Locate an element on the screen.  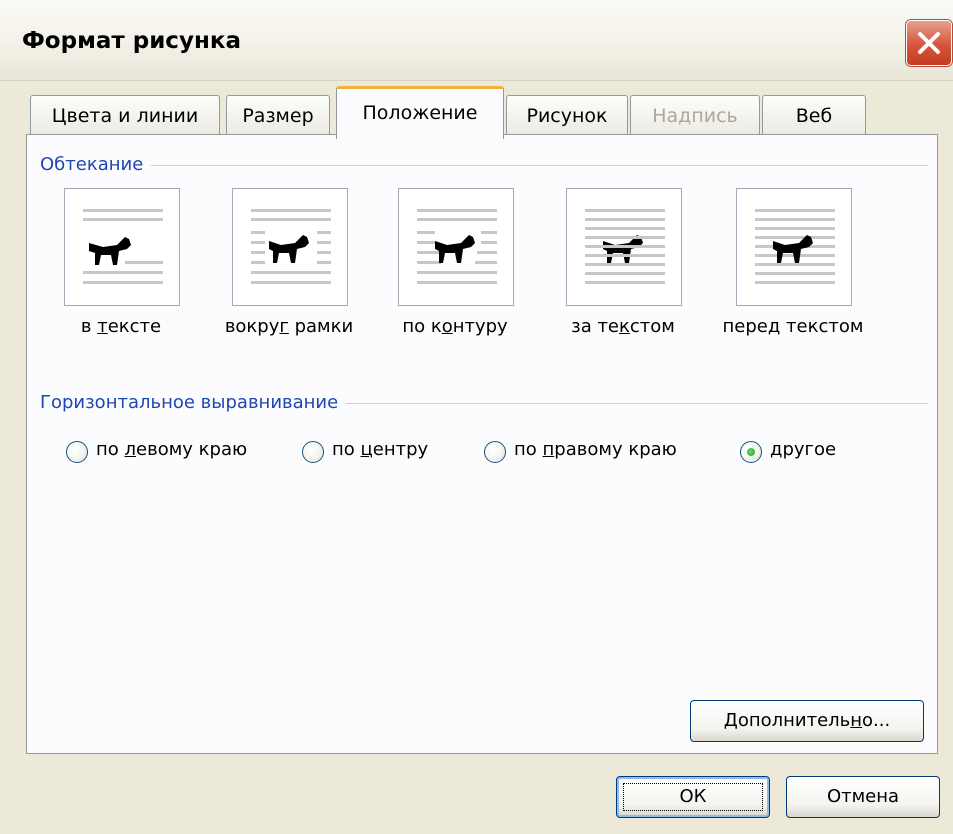
group-divider is located at coordinates (484, 165).